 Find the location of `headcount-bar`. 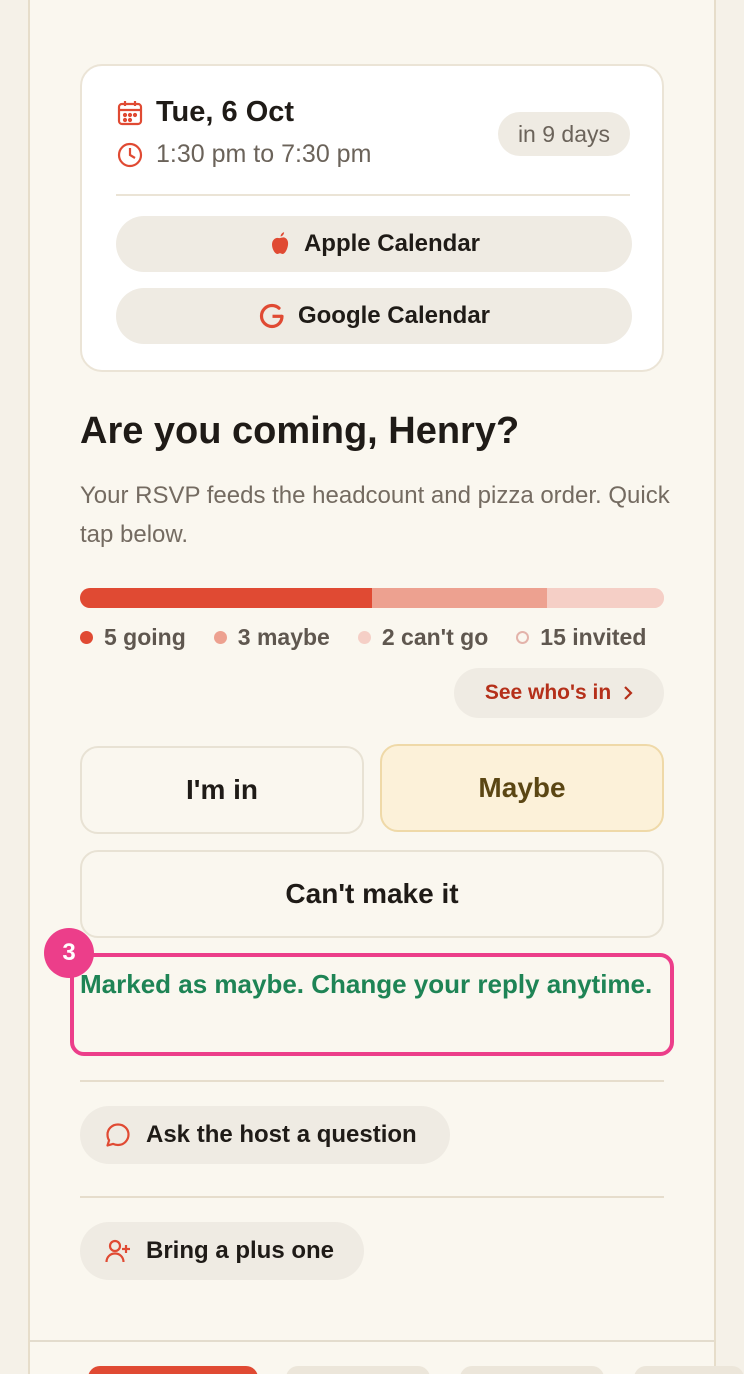

headcount-bar is located at coordinates (372, 598).